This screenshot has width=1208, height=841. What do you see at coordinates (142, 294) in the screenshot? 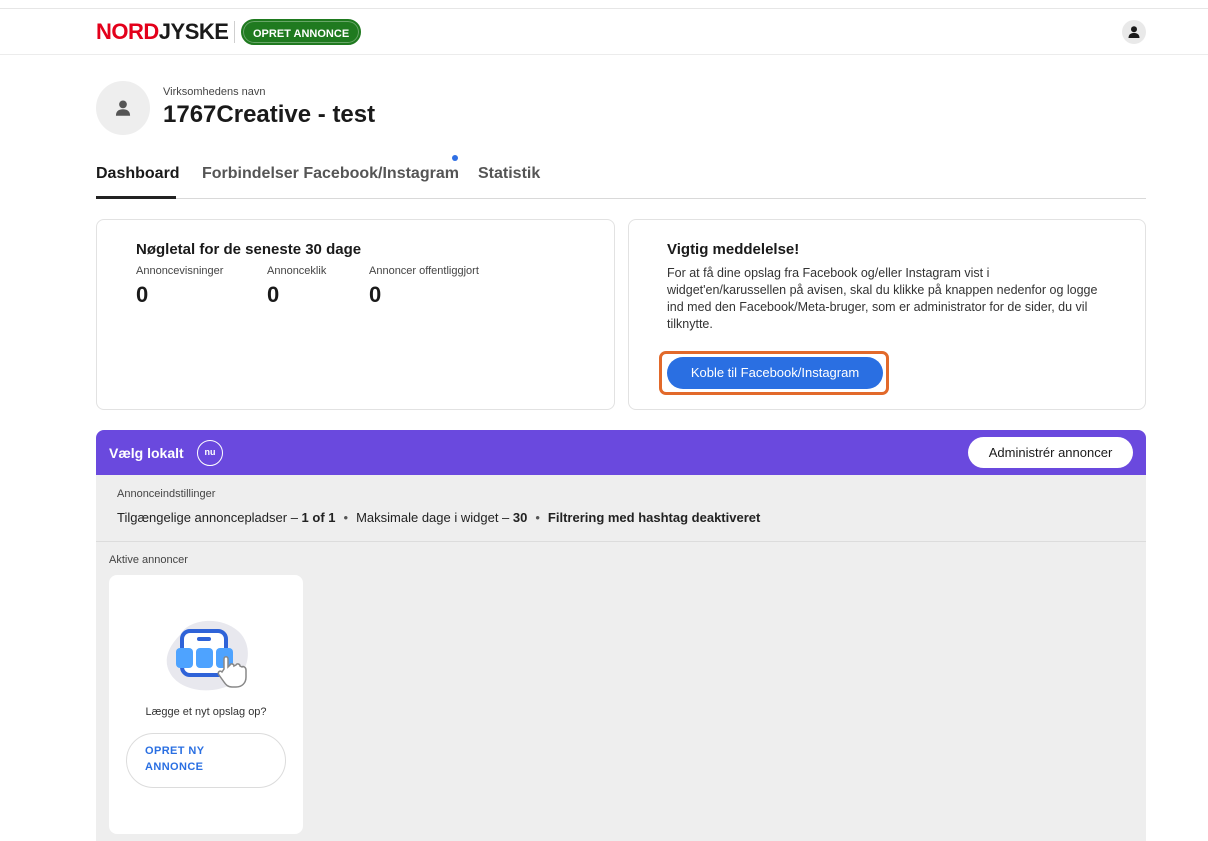
I see `stat-value-views: 0` at bounding box center [142, 294].